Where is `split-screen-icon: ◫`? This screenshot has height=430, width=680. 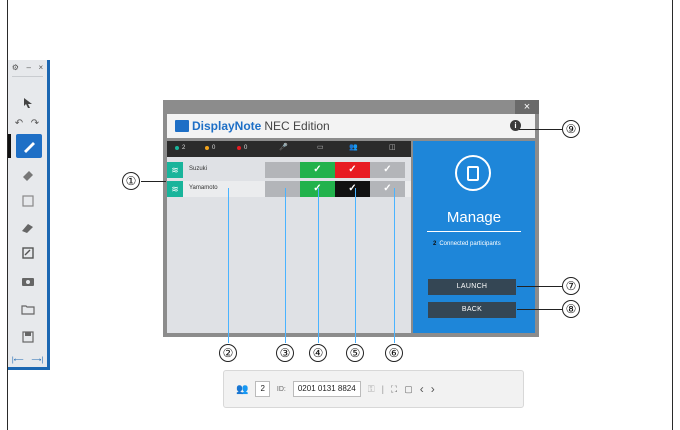
split-screen-icon: ◫ is located at coordinates (392, 147).